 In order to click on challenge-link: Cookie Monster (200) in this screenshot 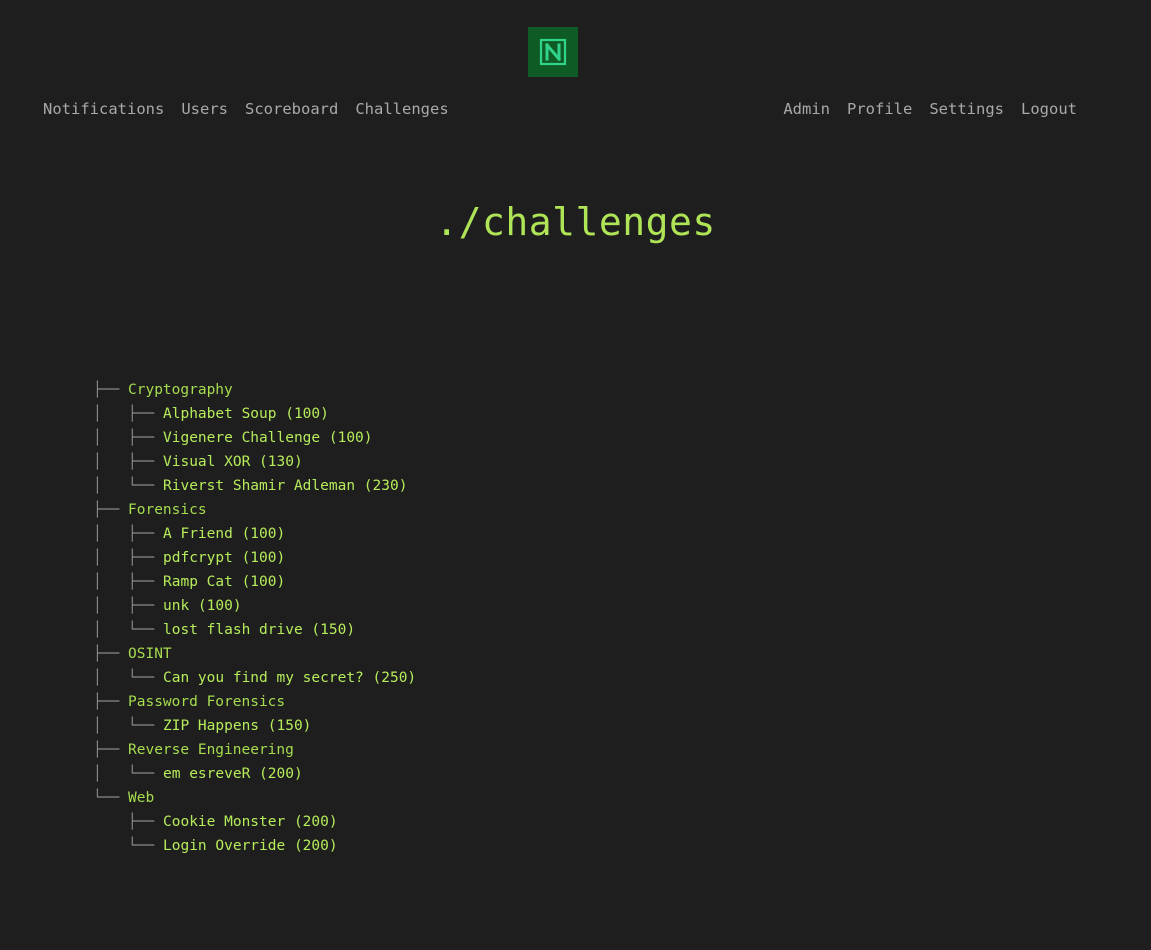, I will do `click(250, 822)`.